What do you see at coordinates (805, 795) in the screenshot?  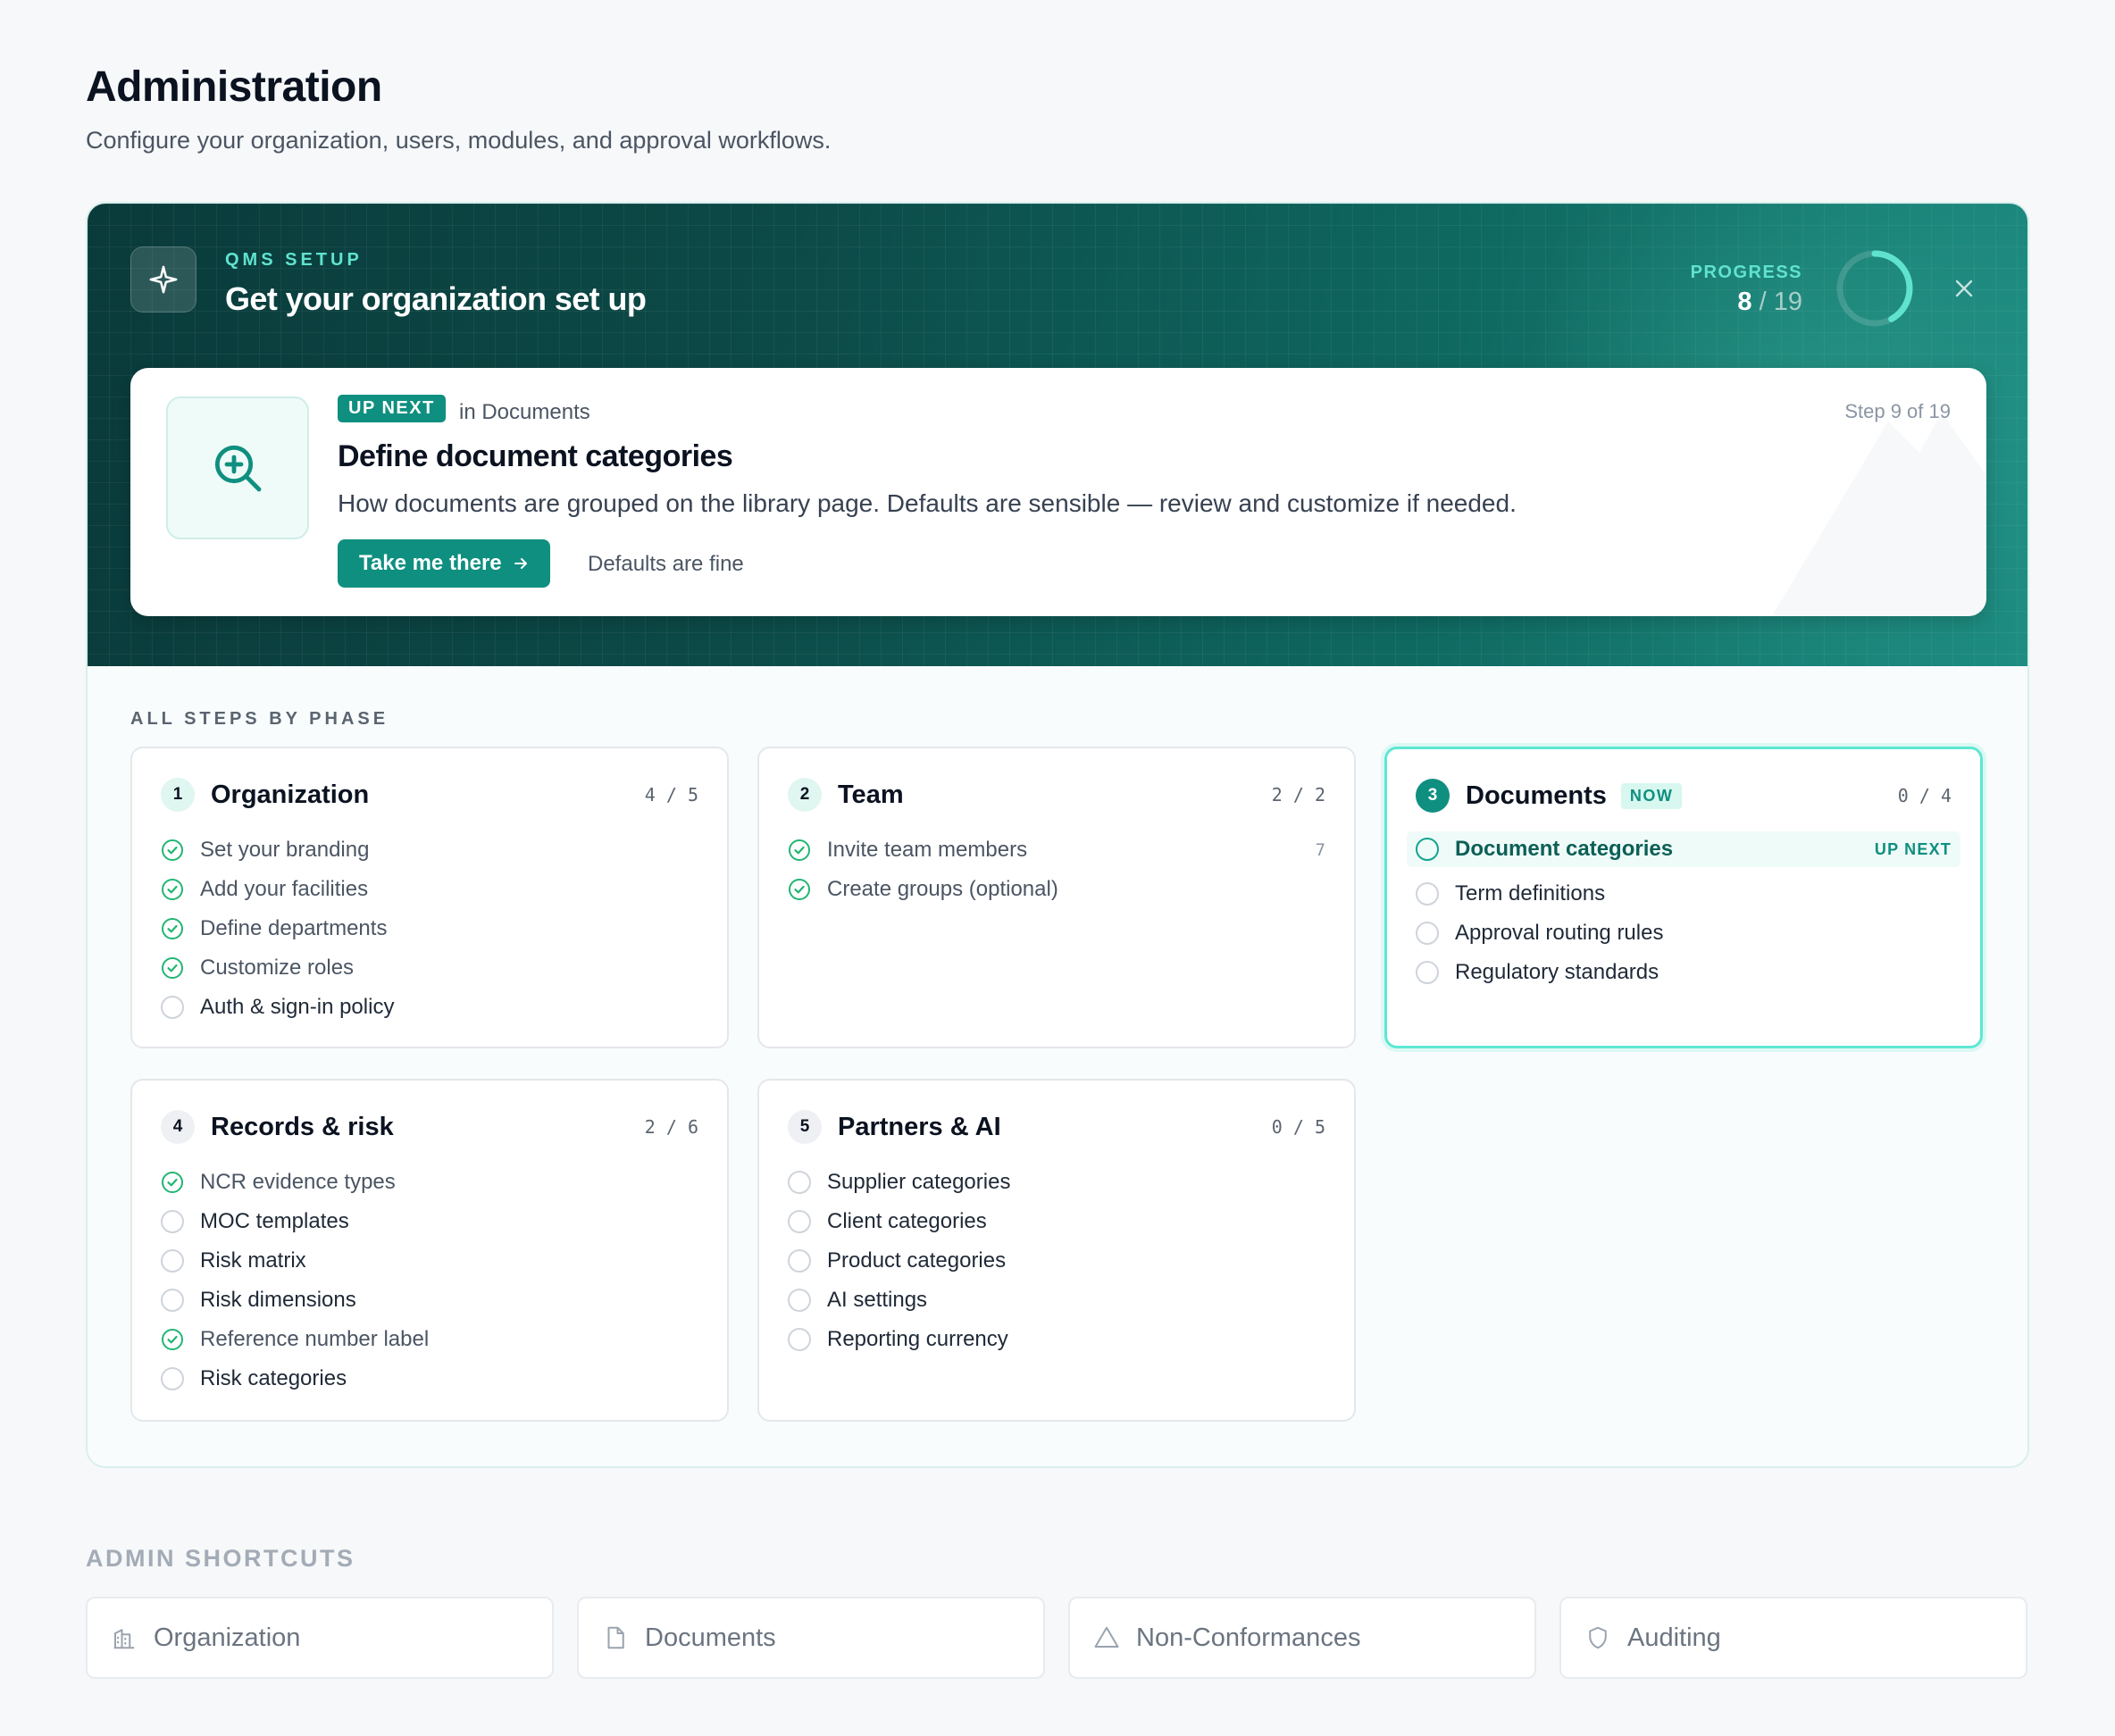 I see `phase-number: 2` at bounding box center [805, 795].